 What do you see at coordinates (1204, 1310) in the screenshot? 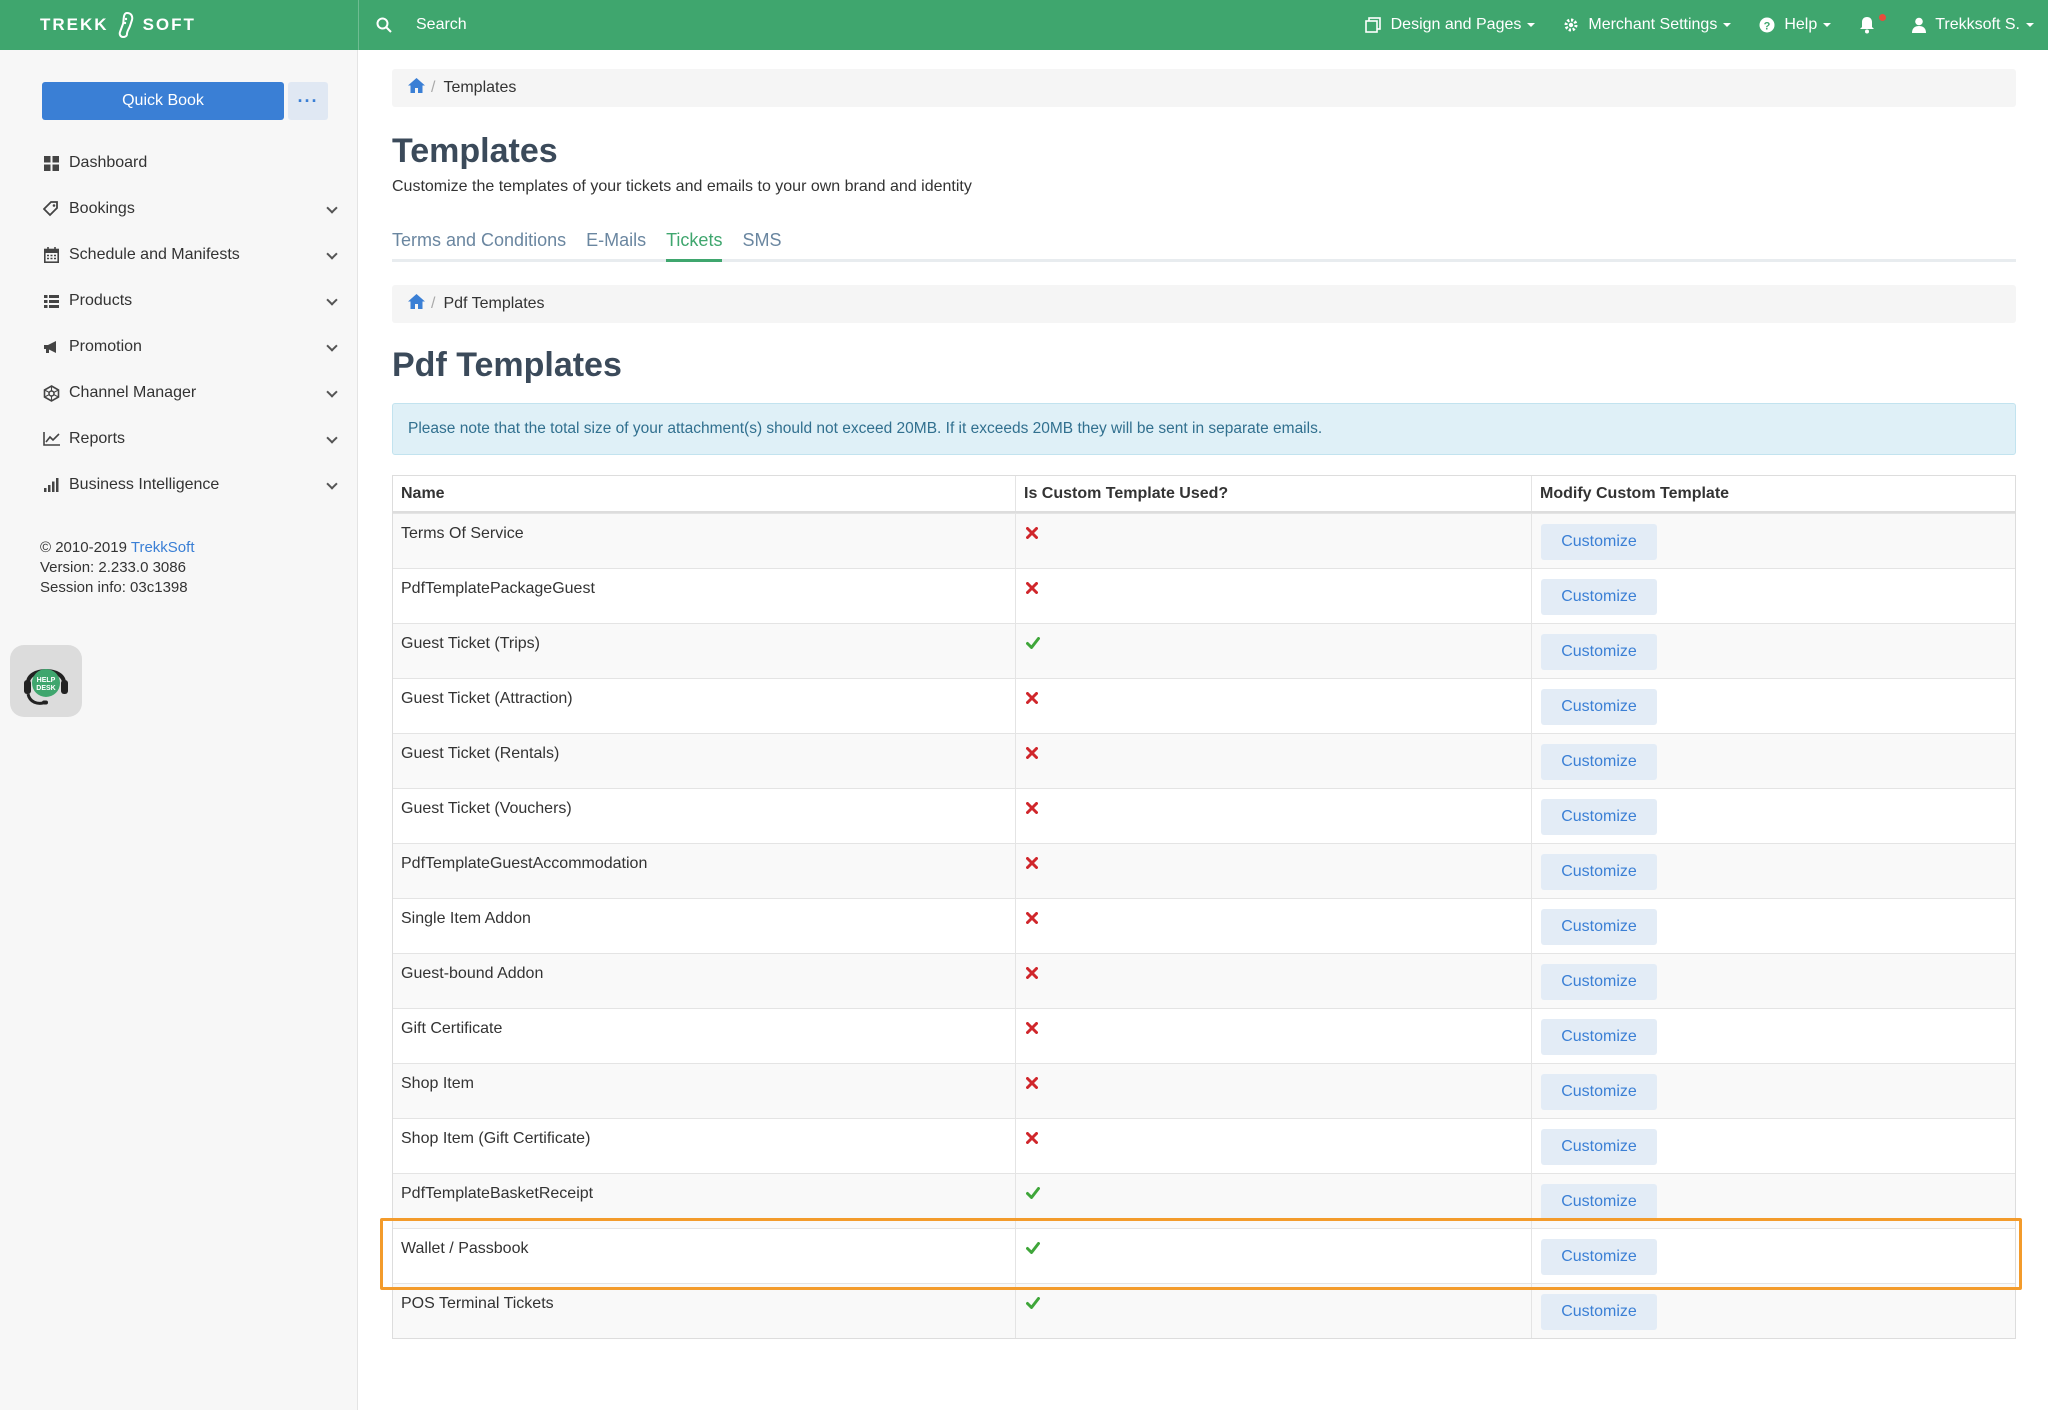
I see `table-row: POS Terminal Tickets Customize` at bounding box center [1204, 1310].